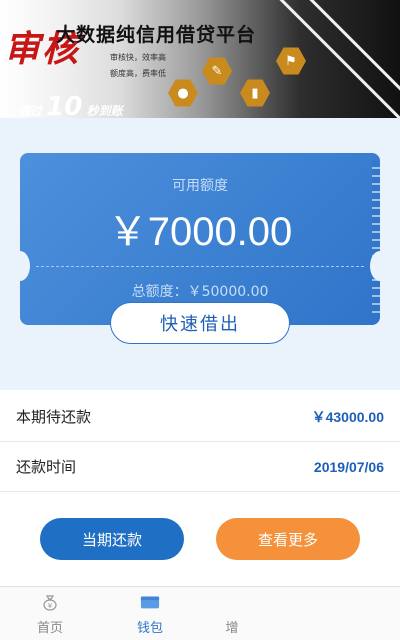 This screenshot has width=400, height=640. I want to click on available-credit-label: 可用额度, so click(200, 186).